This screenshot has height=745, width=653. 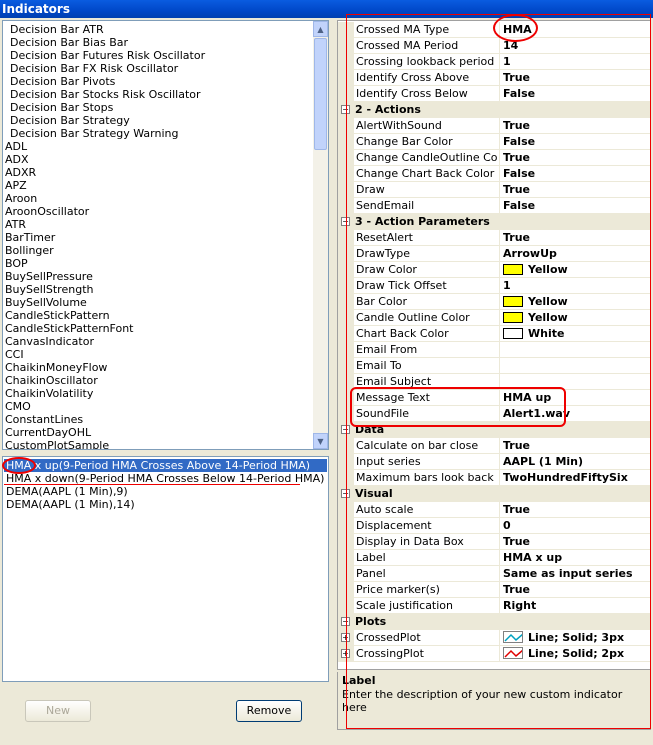 What do you see at coordinates (320, 441) in the screenshot?
I see `scroll-down-icon: ▼` at bounding box center [320, 441].